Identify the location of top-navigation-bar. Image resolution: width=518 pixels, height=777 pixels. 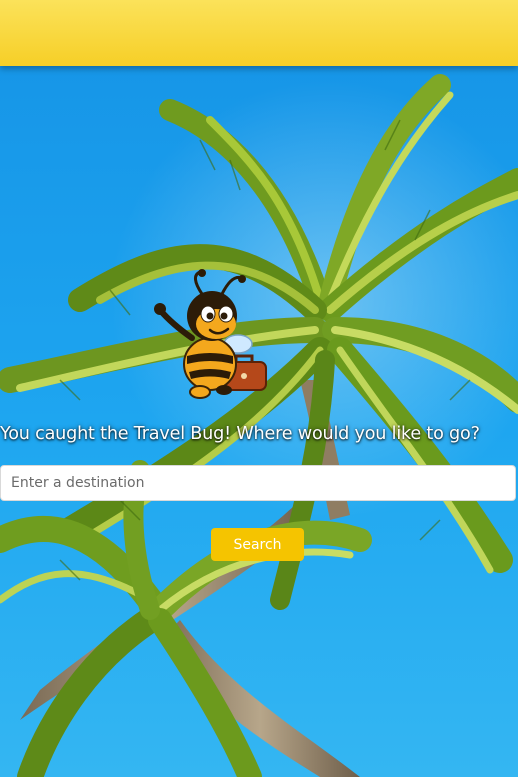
(259, 33).